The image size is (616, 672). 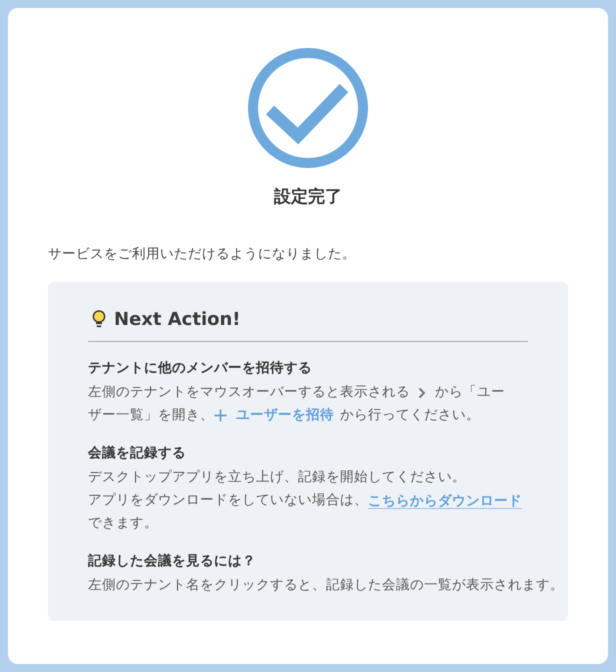 What do you see at coordinates (326, 585) in the screenshot?
I see `section-text: 左側のテナント名をクリックすると、記録した会議の一覧が表示されます。` at bounding box center [326, 585].